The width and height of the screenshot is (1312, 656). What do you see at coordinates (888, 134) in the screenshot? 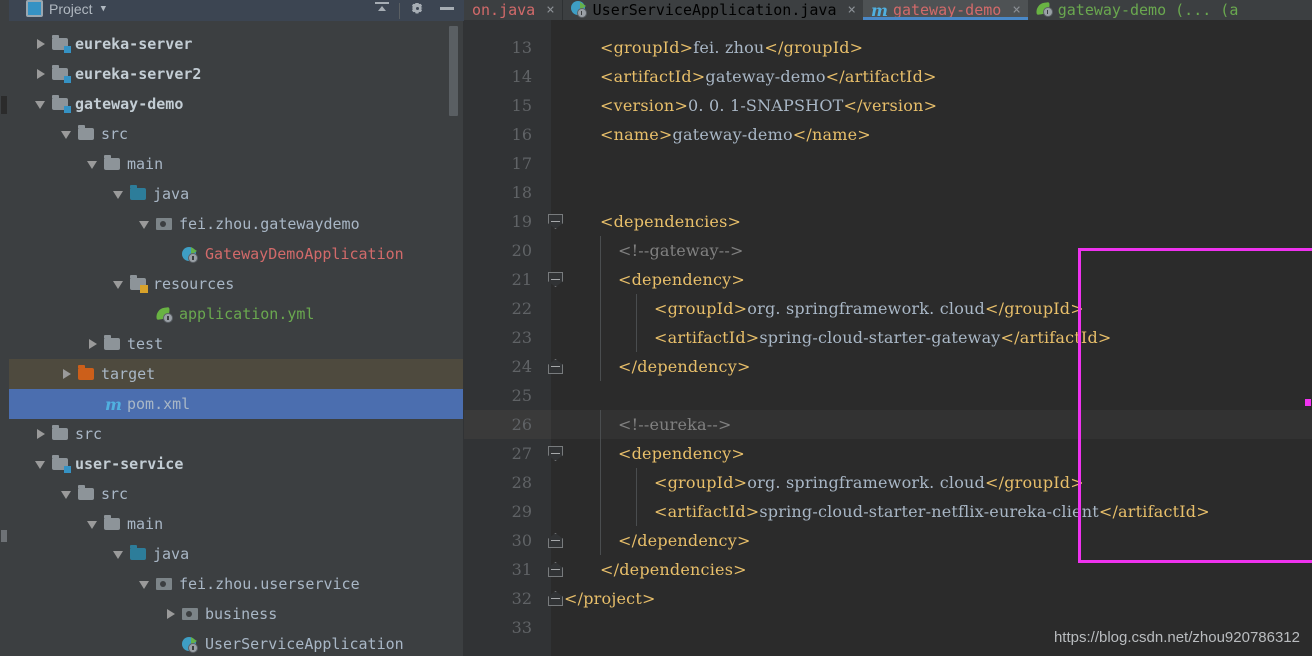
I see `code-line: 16 <name>gateway-demo</name>` at bounding box center [888, 134].